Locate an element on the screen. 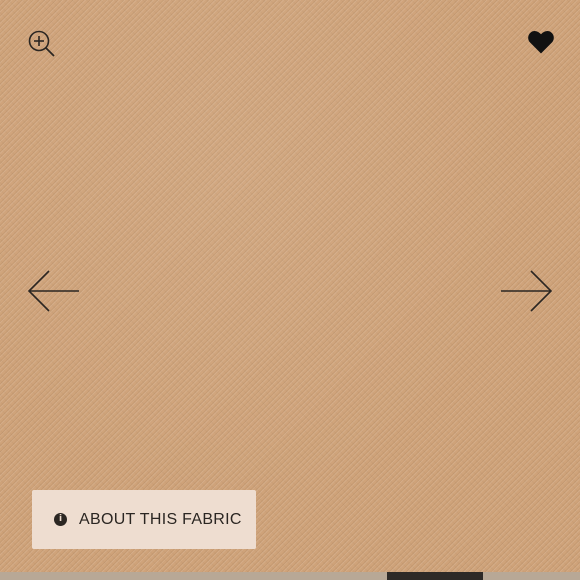 This screenshot has width=580, height=580. favorite-button is located at coordinates (541, 42).